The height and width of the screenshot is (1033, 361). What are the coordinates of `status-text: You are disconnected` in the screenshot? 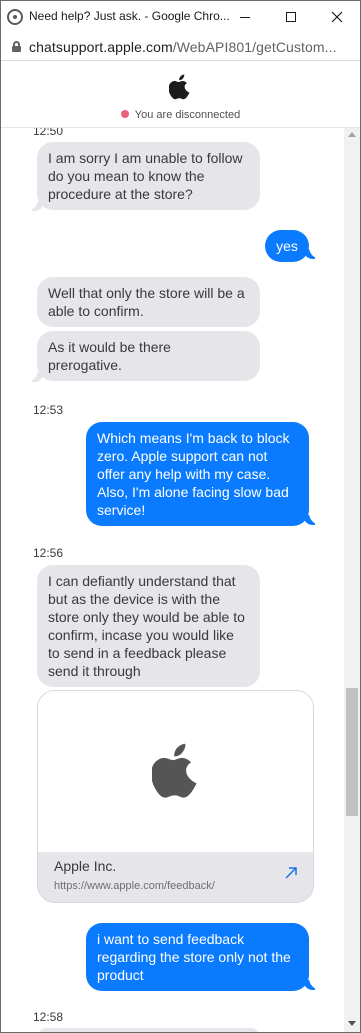 It's located at (187, 115).